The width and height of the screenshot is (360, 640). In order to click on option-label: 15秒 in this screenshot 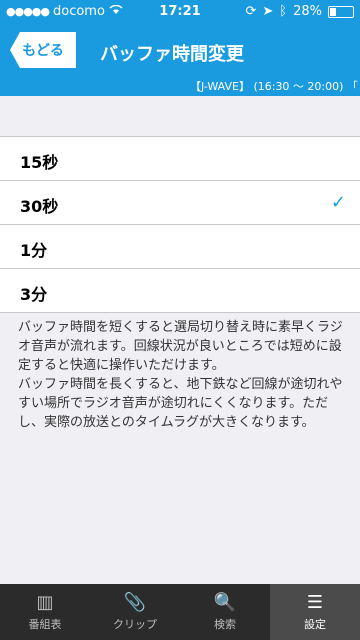, I will do `click(39, 162)`.